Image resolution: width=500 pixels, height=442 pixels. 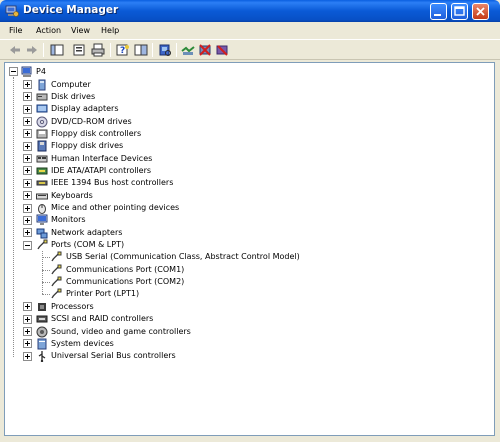 What do you see at coordinates (437, 15) in the screenshot?
I see `minimize-icon` at bounding box center [437, 15].